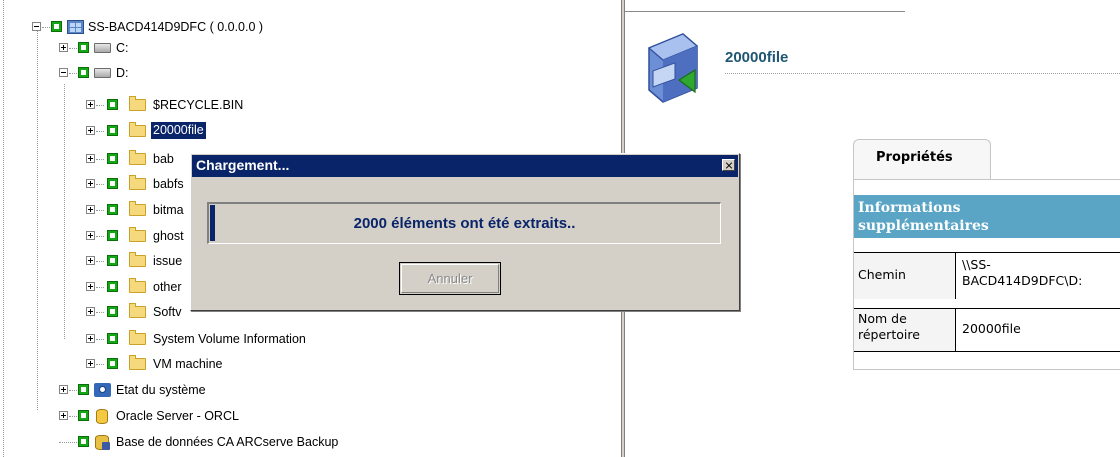  I want to click on system-state-icon, so click(102, 390).